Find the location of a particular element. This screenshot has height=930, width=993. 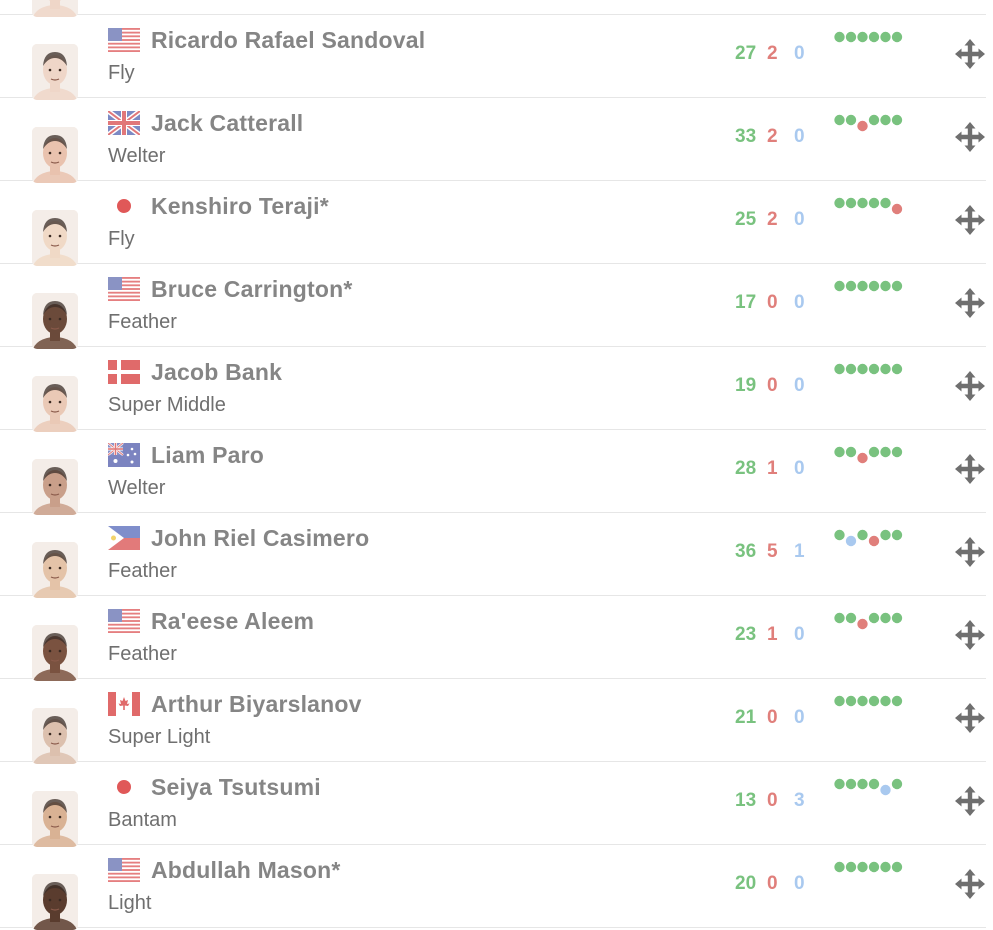

boxer-division: Bantam is located at coordinates (142, 820).